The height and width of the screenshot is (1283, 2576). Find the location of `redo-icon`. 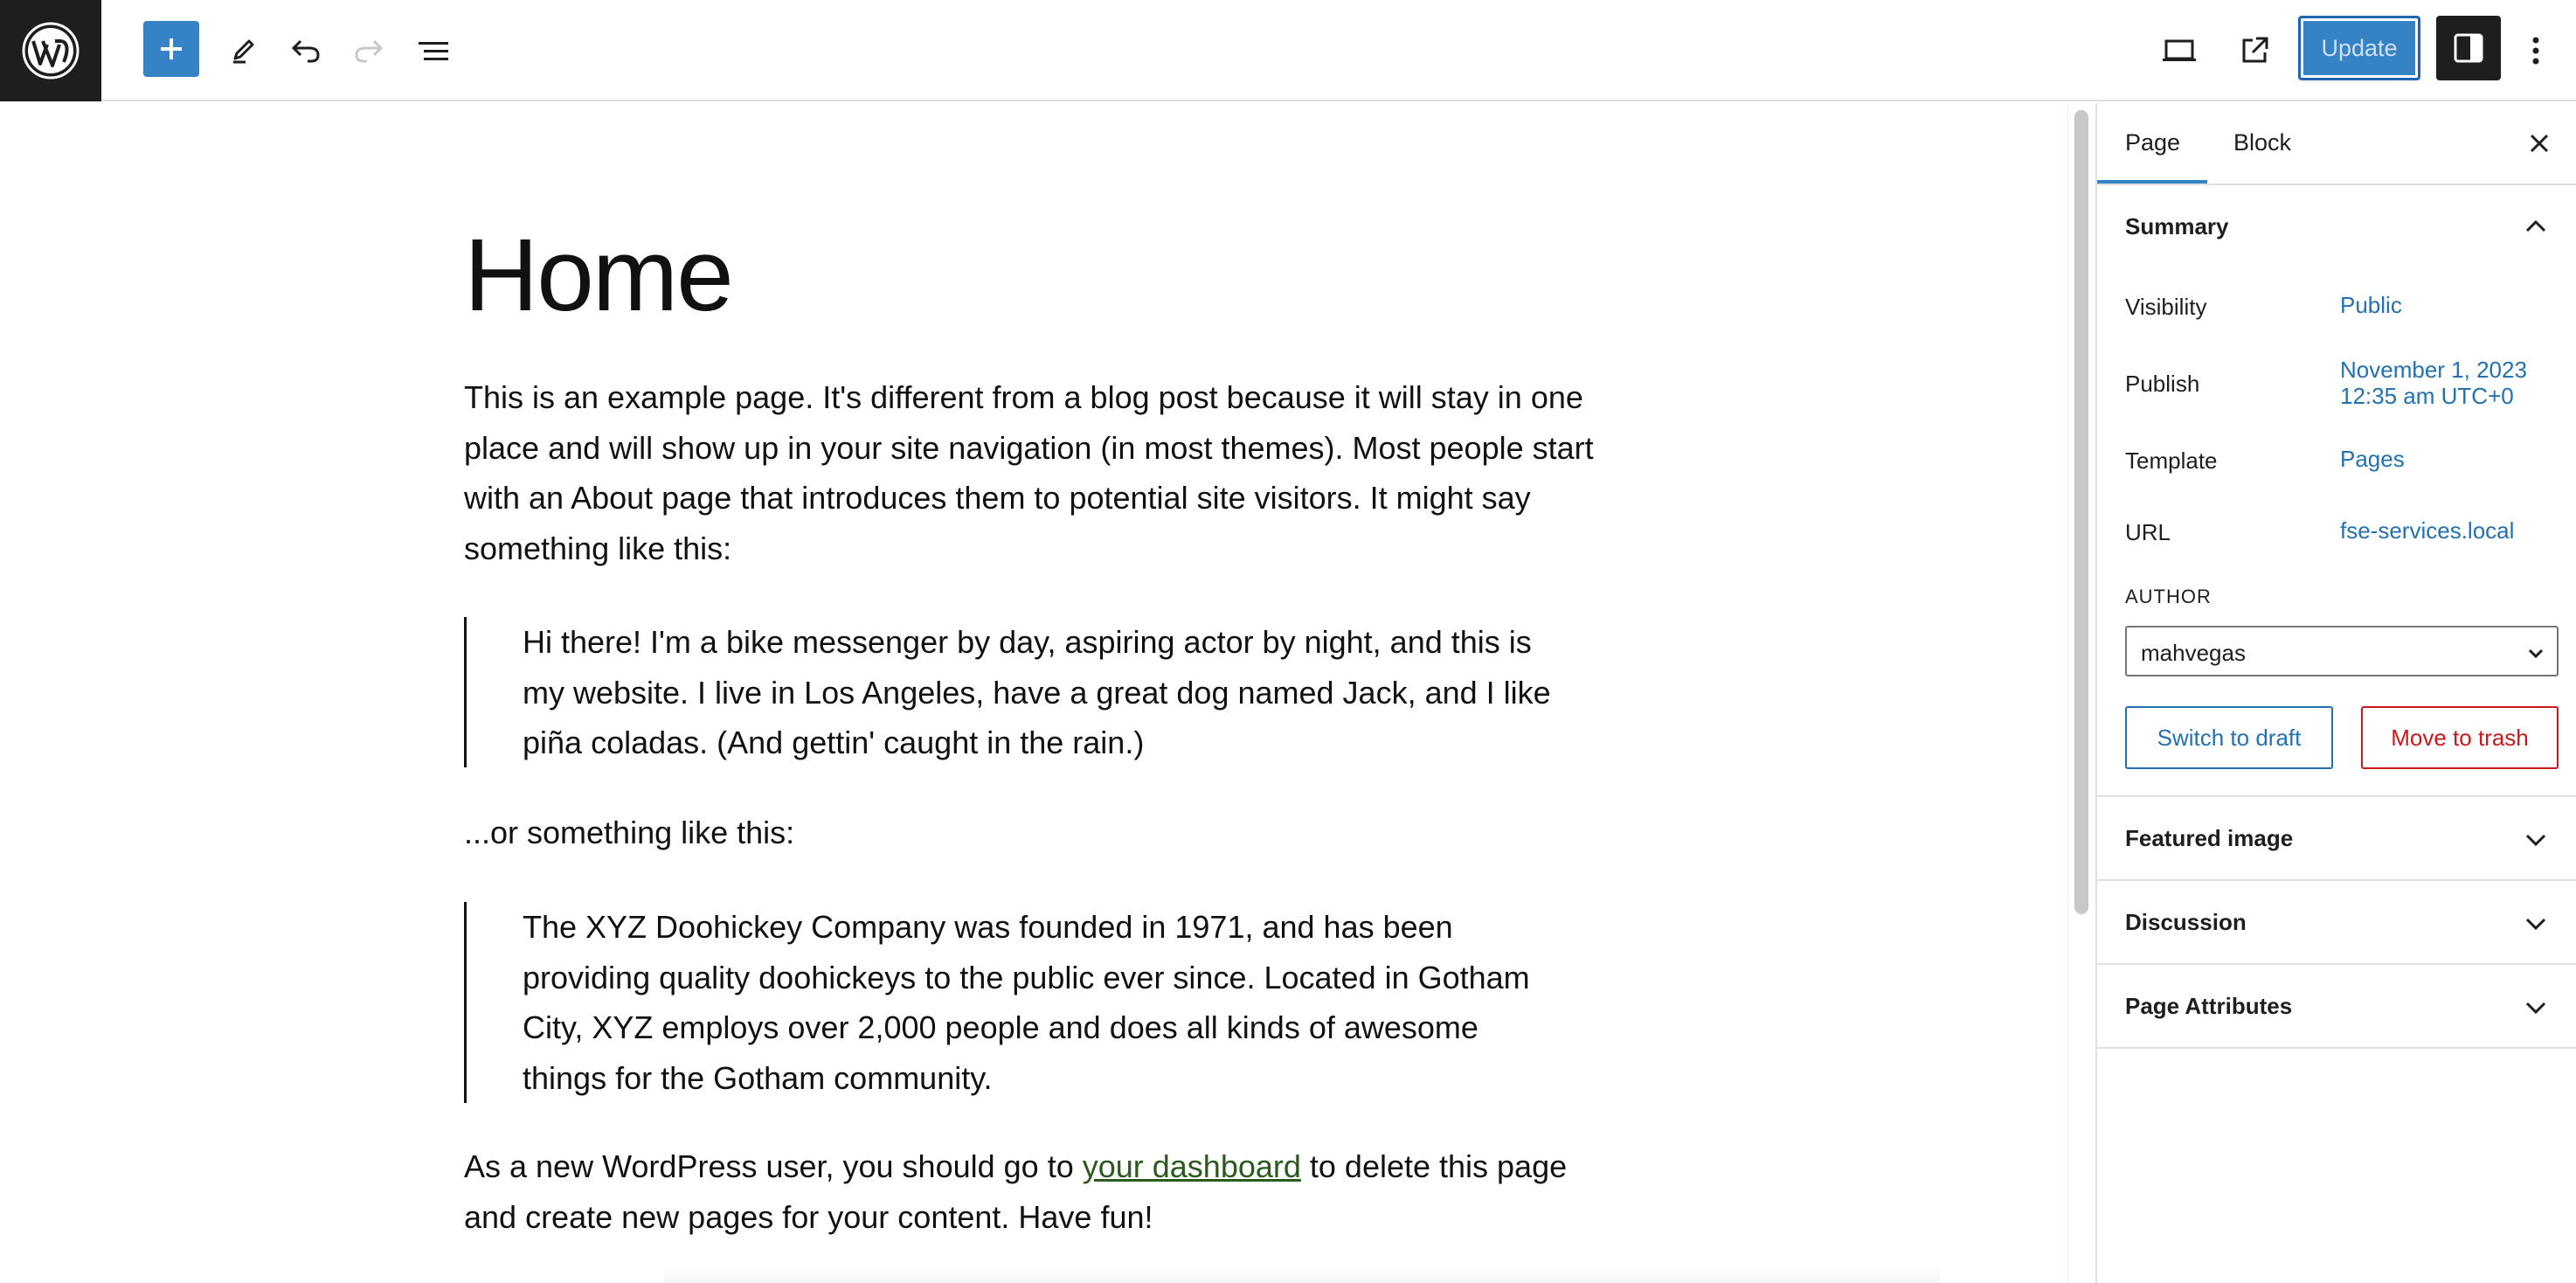

redo-icon is located at coordinates (369, 51).